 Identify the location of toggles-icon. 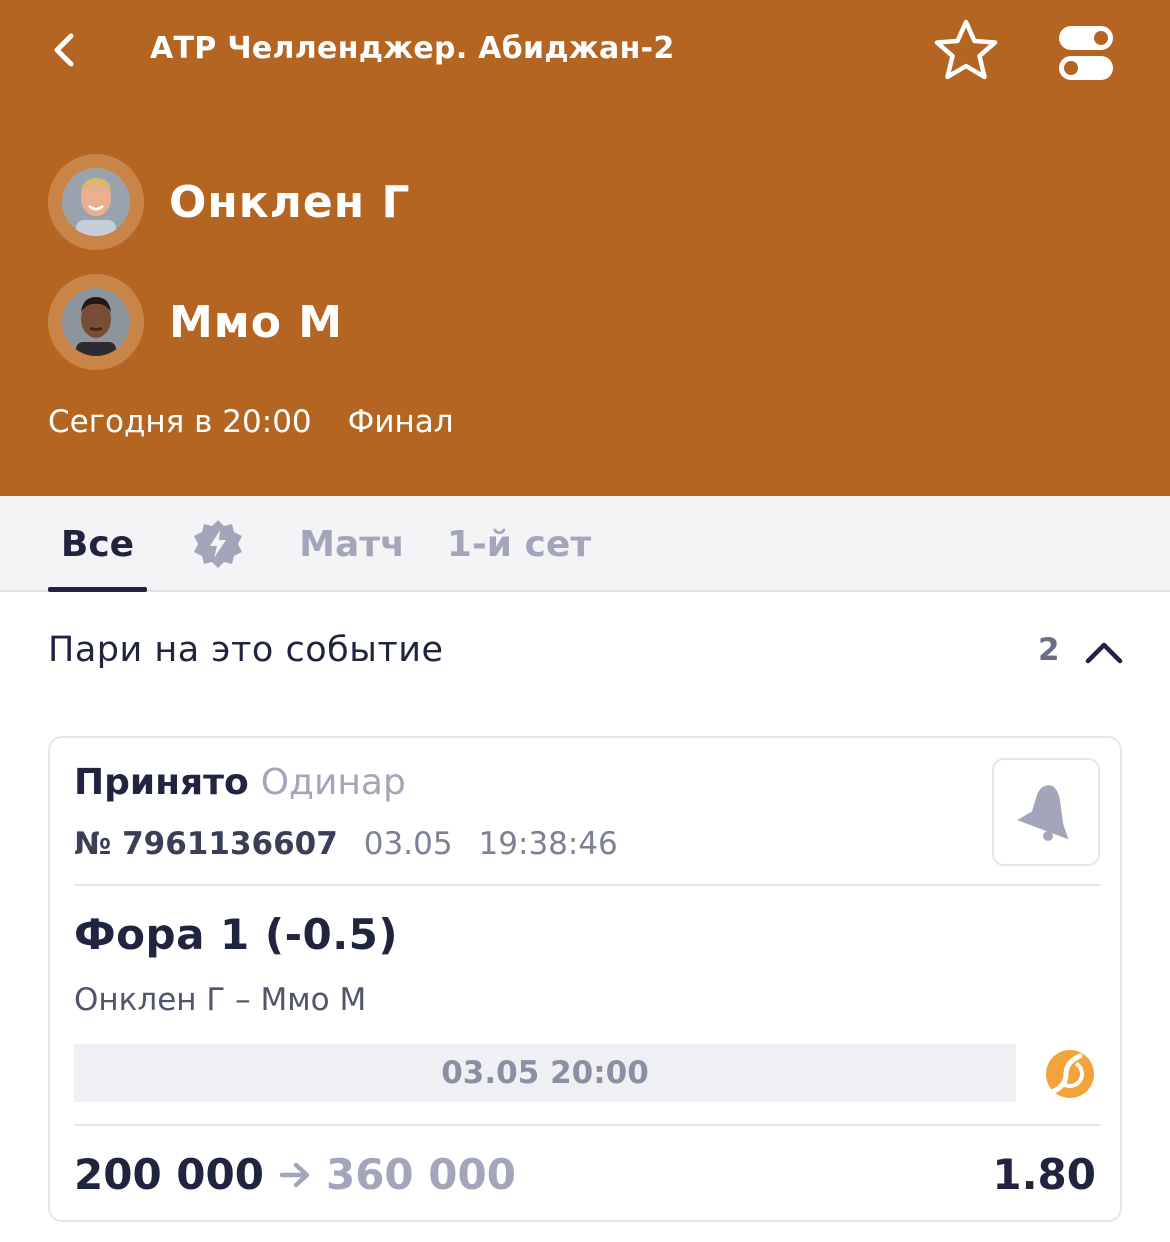
(1086, 53).